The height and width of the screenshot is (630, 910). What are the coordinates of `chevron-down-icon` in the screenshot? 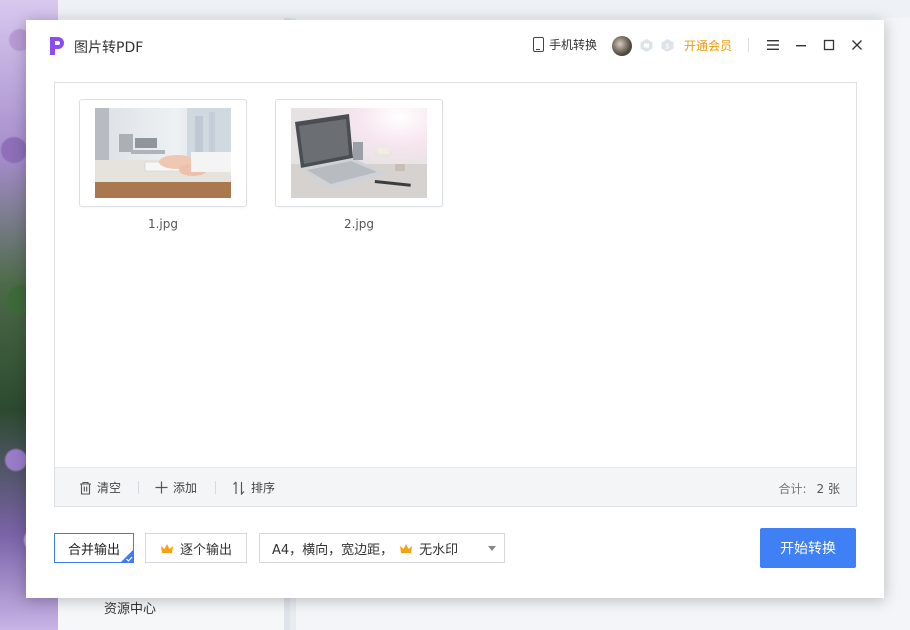 It's located at (492, 548).